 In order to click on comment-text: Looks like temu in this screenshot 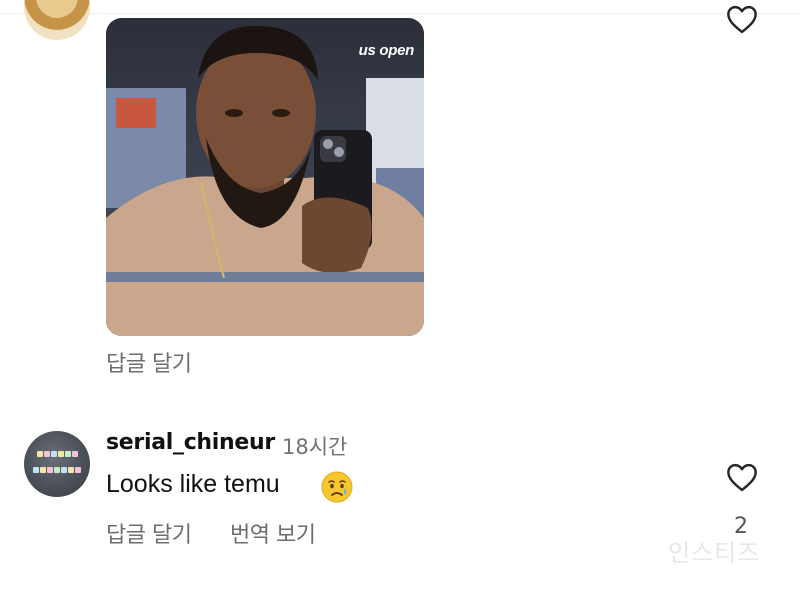, I will do `click(193, 484)`.